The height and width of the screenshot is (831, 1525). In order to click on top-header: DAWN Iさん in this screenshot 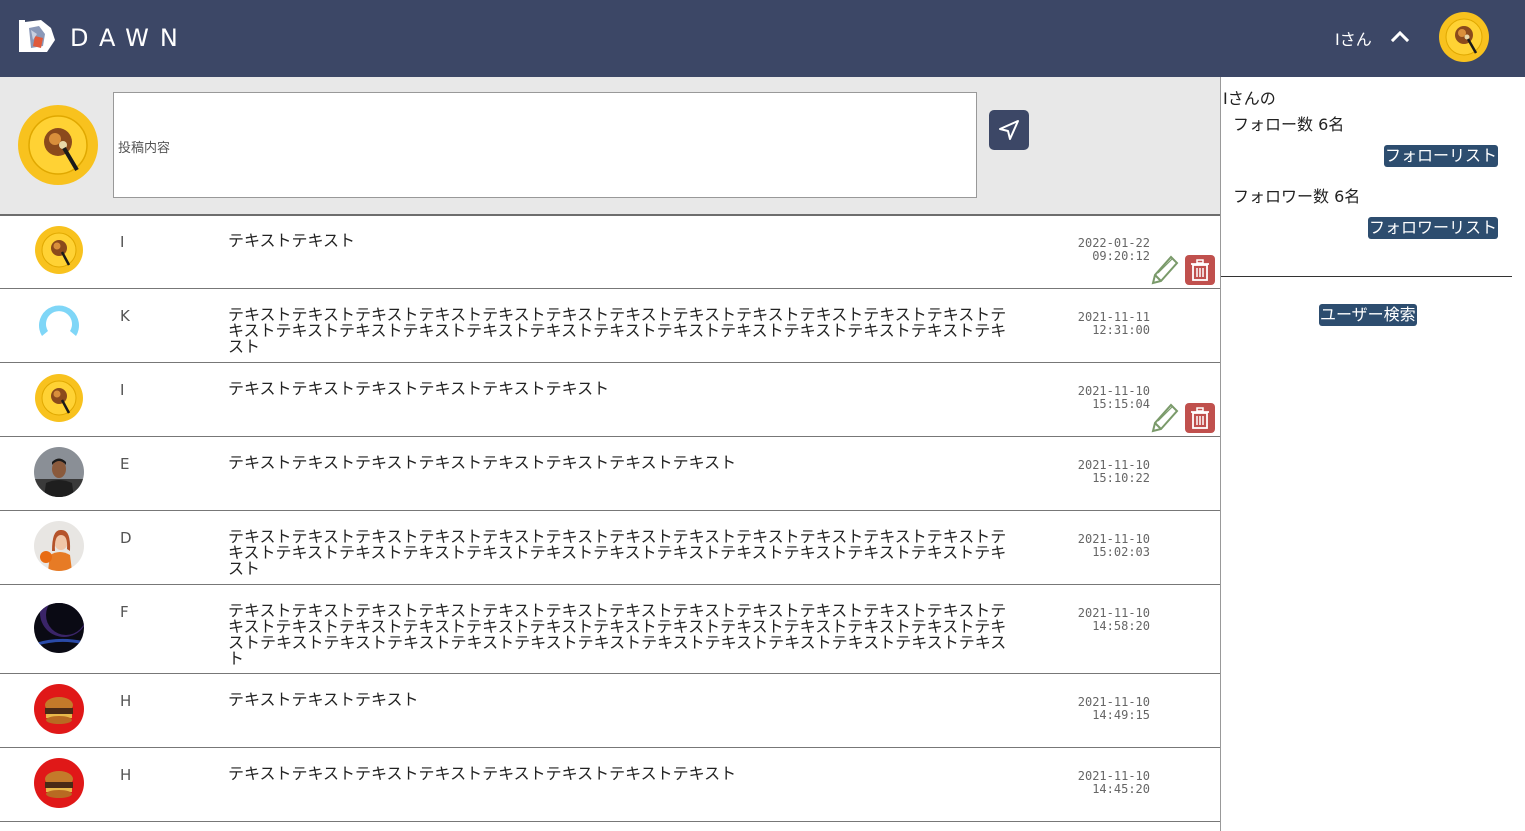, I will do `click(762, 38)`.